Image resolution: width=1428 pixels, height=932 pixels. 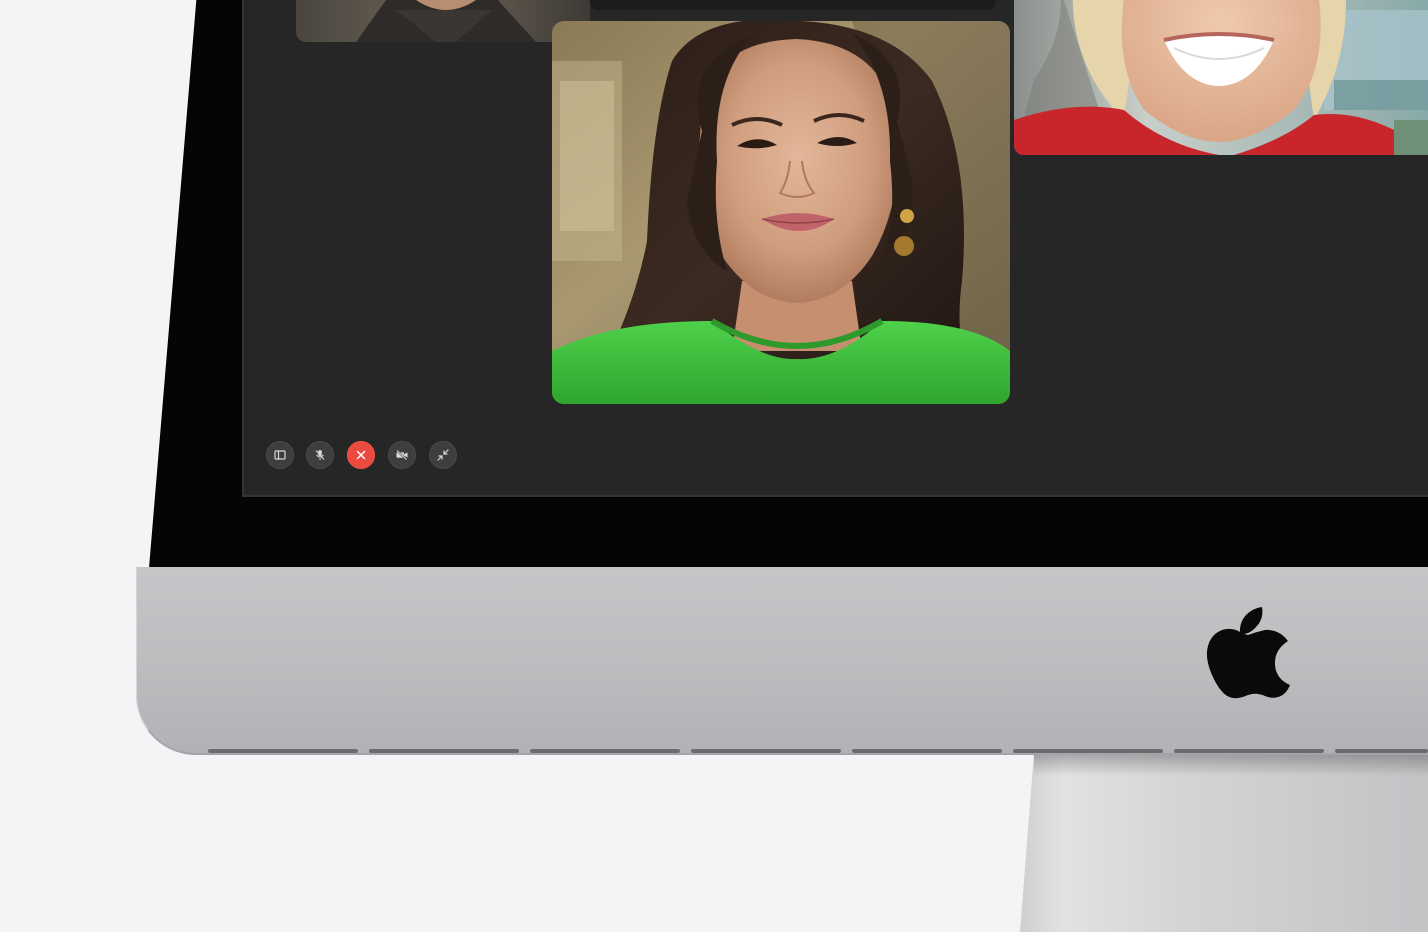 I want to click on participant-tile-top-center, so click(x=793, y=5).